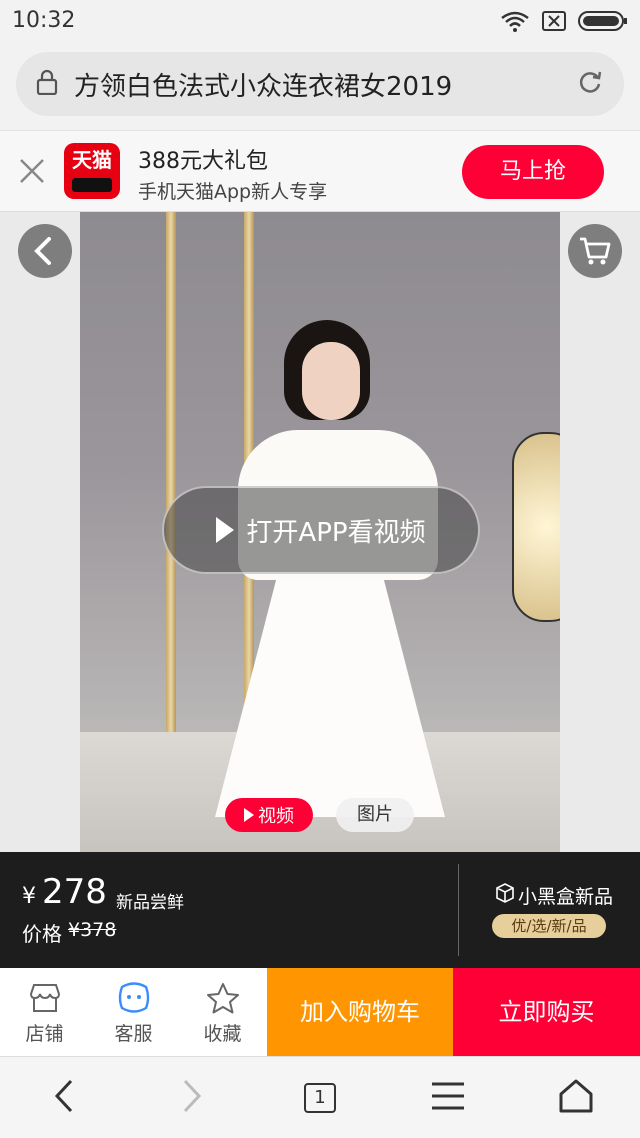 The image size is (640, 1138). What do you see at coordinates (554, 23) in the screenshot?
I see `sim-icon` at bounding box center [554, 23].